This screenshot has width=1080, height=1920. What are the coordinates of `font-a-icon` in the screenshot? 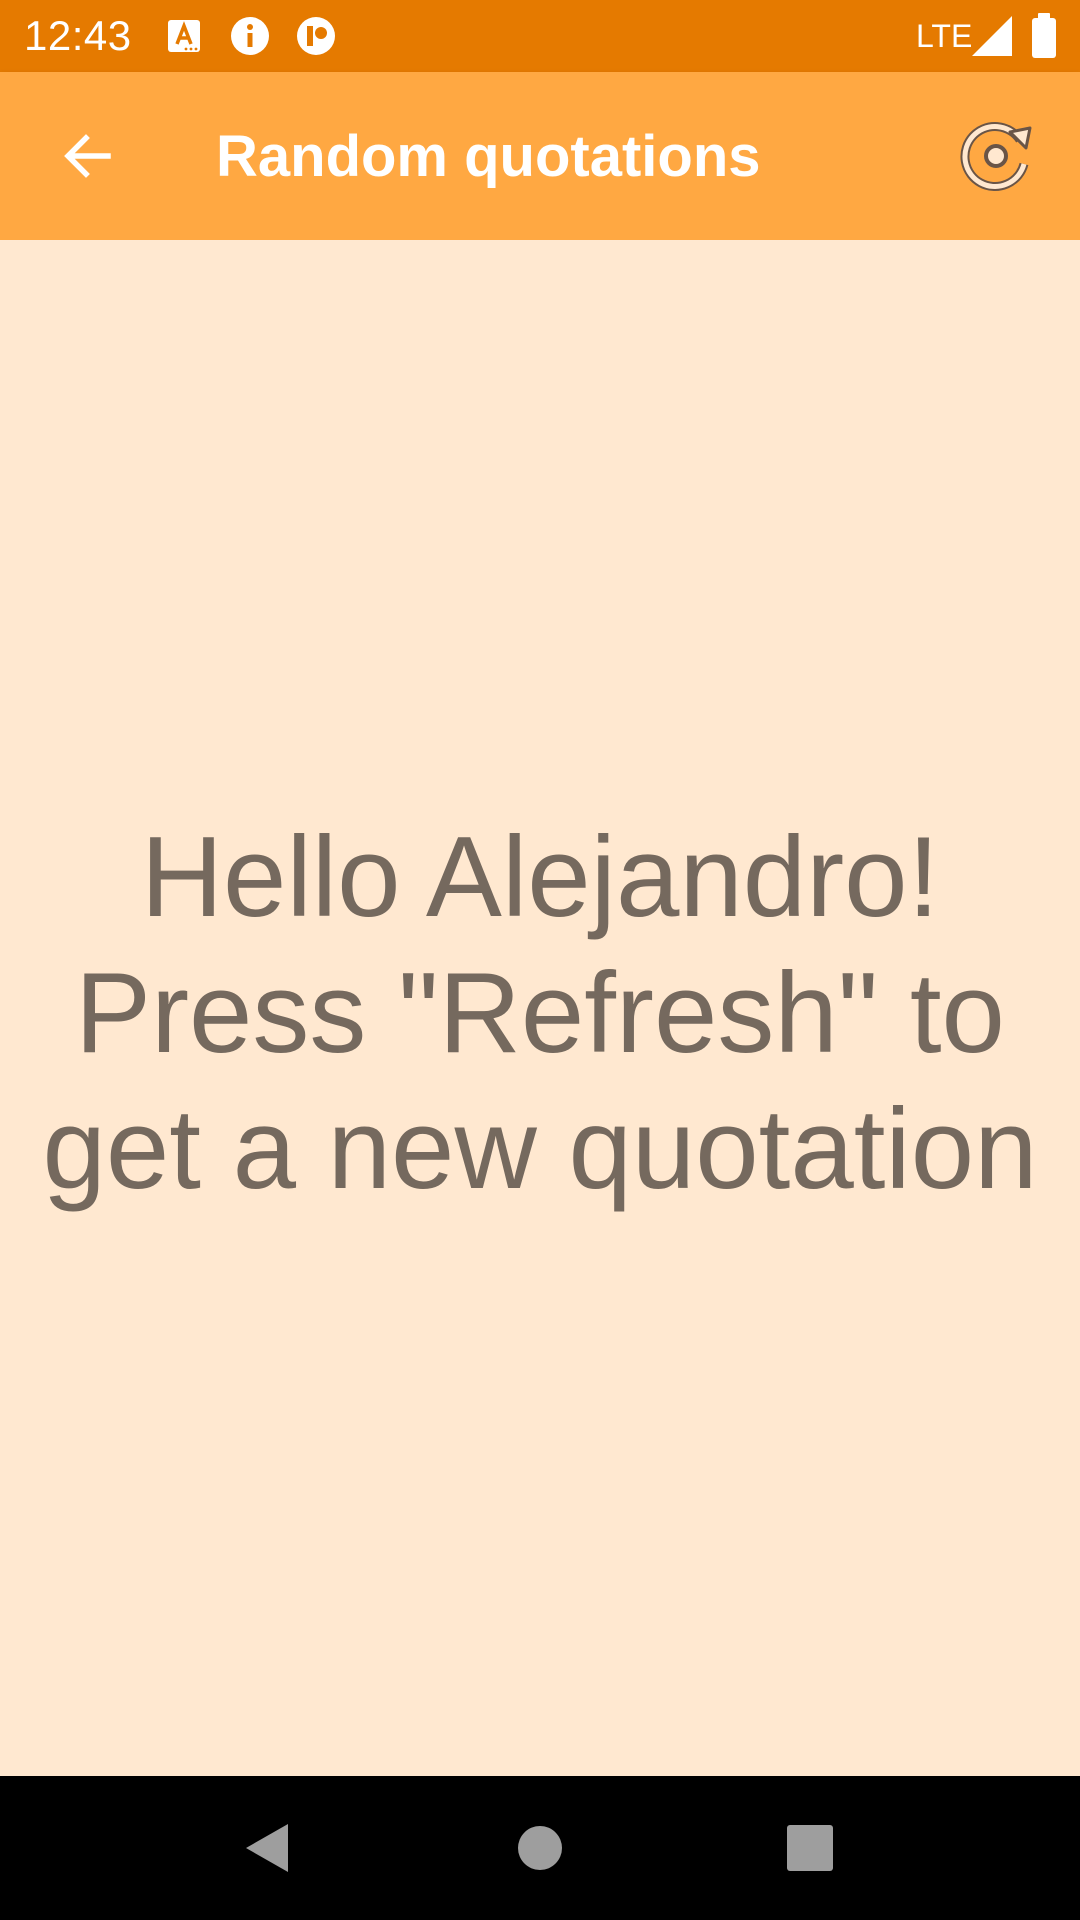 It's located at (184, 36).